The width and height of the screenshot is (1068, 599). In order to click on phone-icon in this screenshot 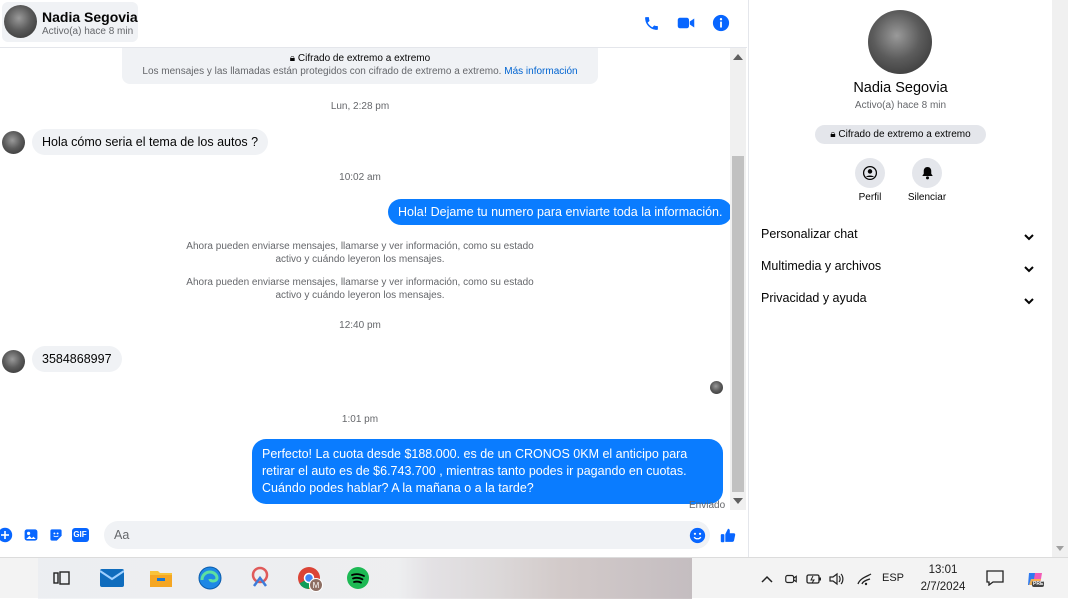, I will do `click(651, 23)`.